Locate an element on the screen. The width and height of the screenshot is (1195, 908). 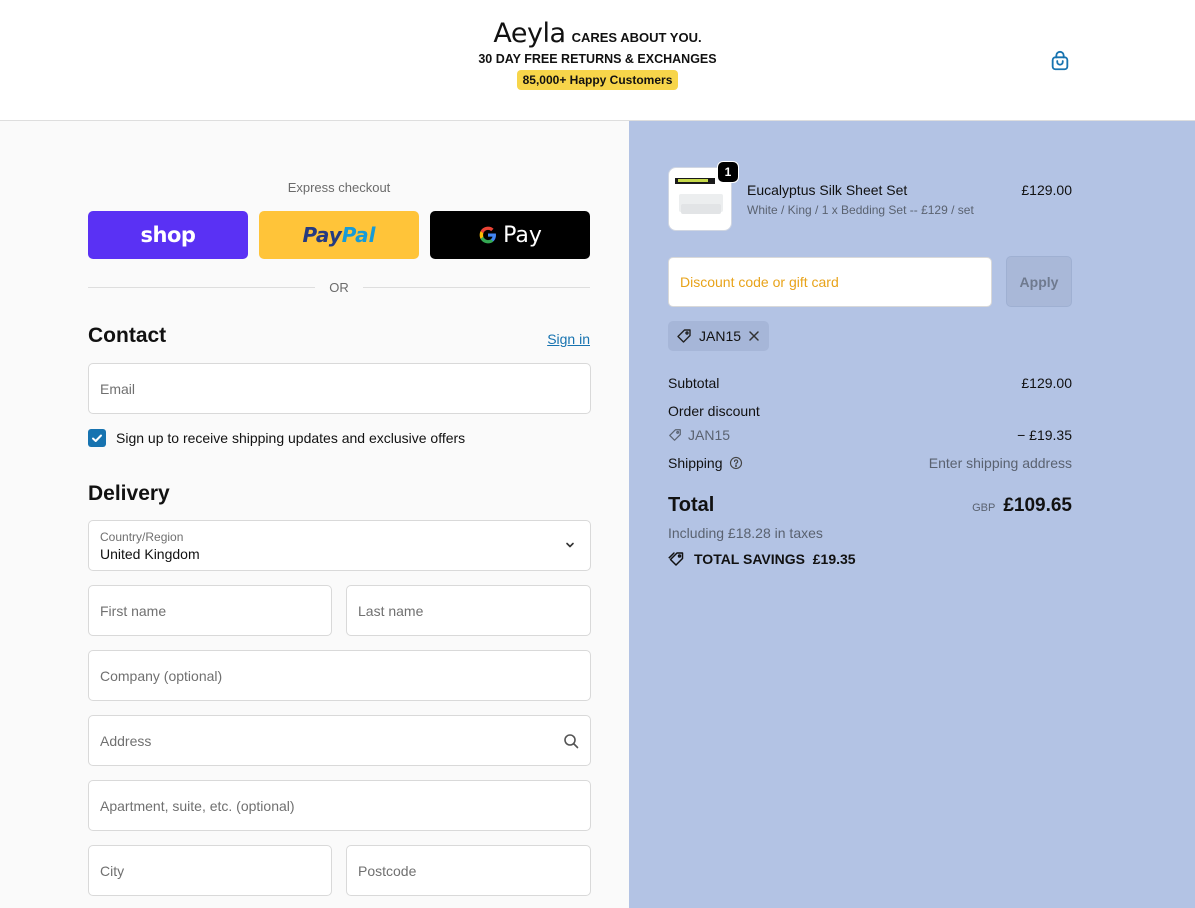
help-circle-icon is located at coordinates (736, 463).